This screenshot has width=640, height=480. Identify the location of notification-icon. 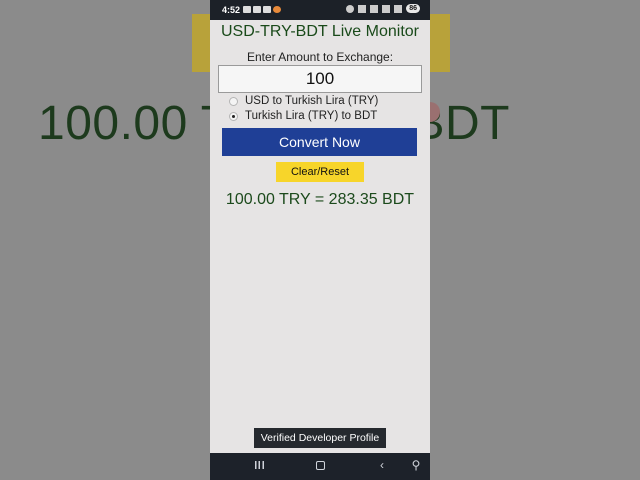
(247, 9).